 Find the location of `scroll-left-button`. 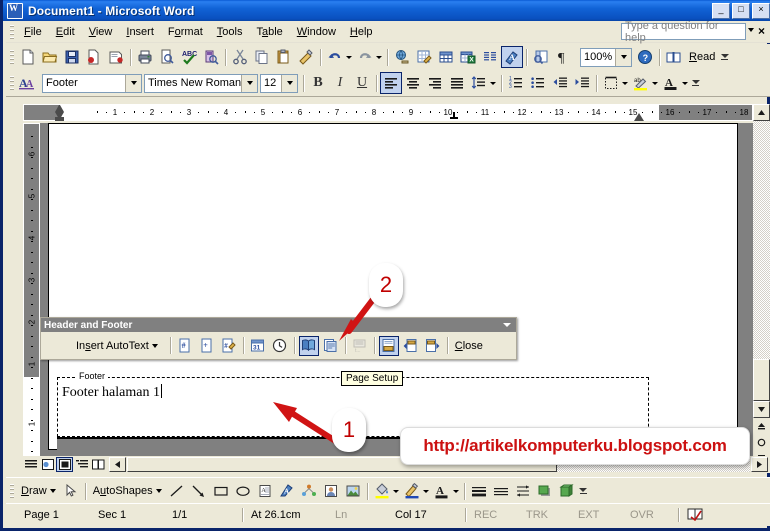

scroll-left-button is located at coordinates (117, 464).